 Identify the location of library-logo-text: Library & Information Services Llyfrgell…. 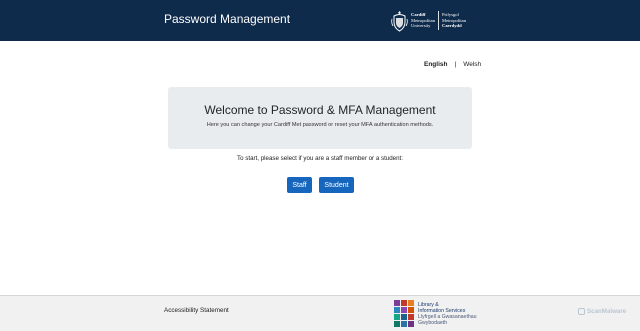
(447, 313).